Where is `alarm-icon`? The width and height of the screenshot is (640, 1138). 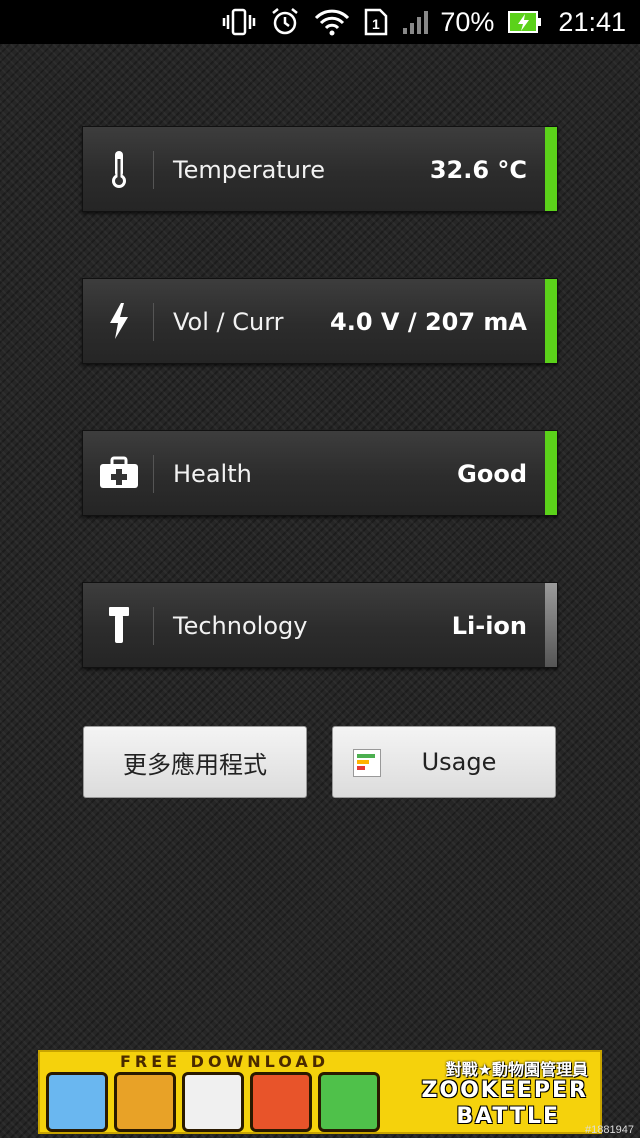
alarm-icon is located at coordinates (285, 22).